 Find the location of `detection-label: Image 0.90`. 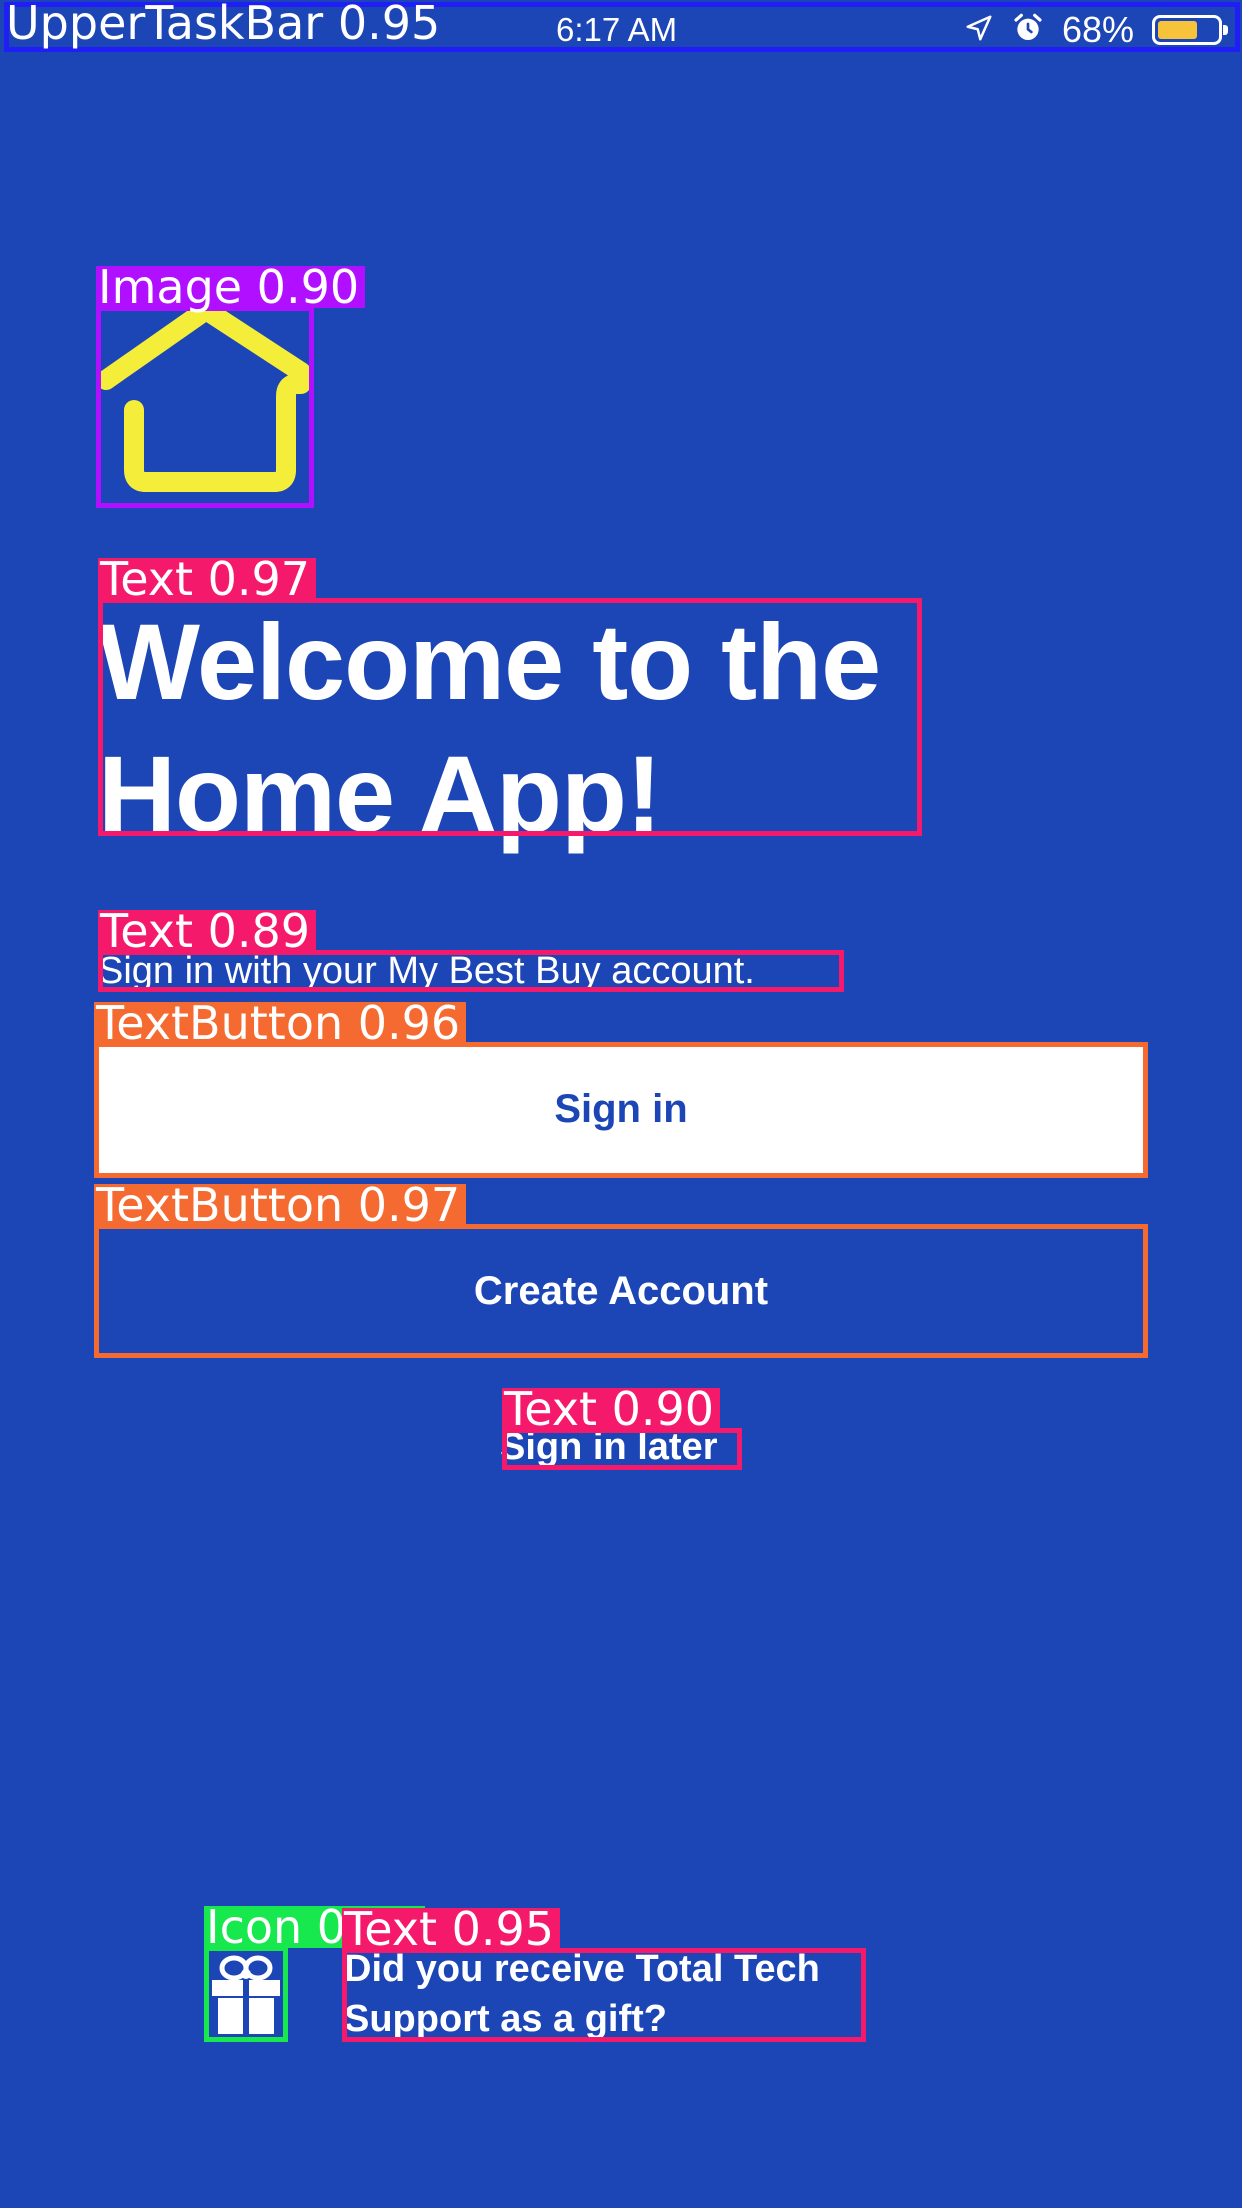

detection-label: Image 0.90 is located at coordinates (231, 287).